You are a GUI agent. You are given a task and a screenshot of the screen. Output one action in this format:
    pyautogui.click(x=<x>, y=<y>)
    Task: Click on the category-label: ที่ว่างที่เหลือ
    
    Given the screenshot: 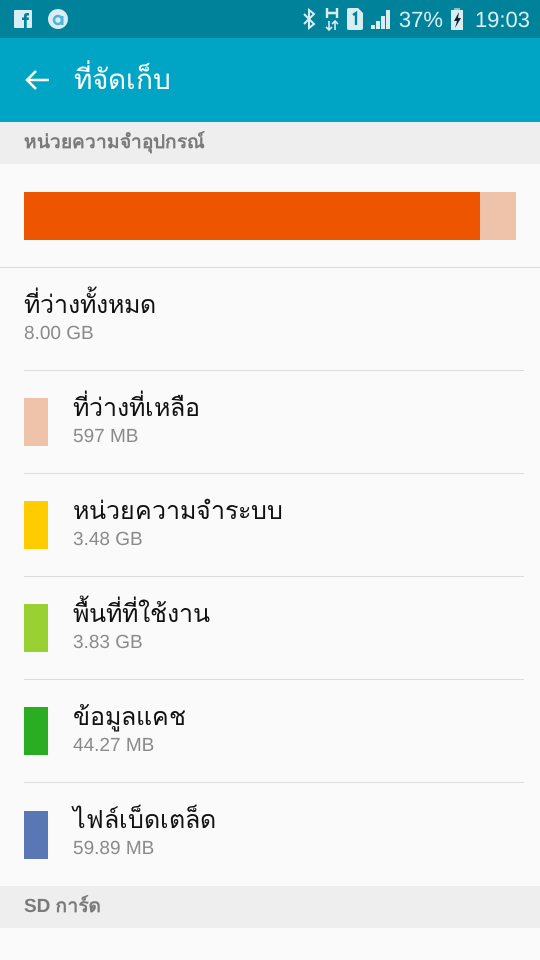 What is the action you would take?
    pyautogui.click(x=136, y=407)
    